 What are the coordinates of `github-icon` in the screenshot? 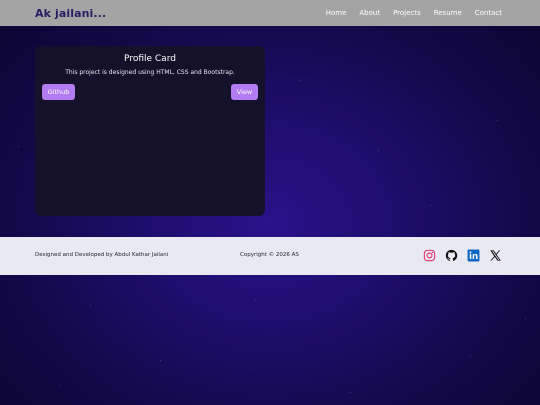 It's located at (451, 255).